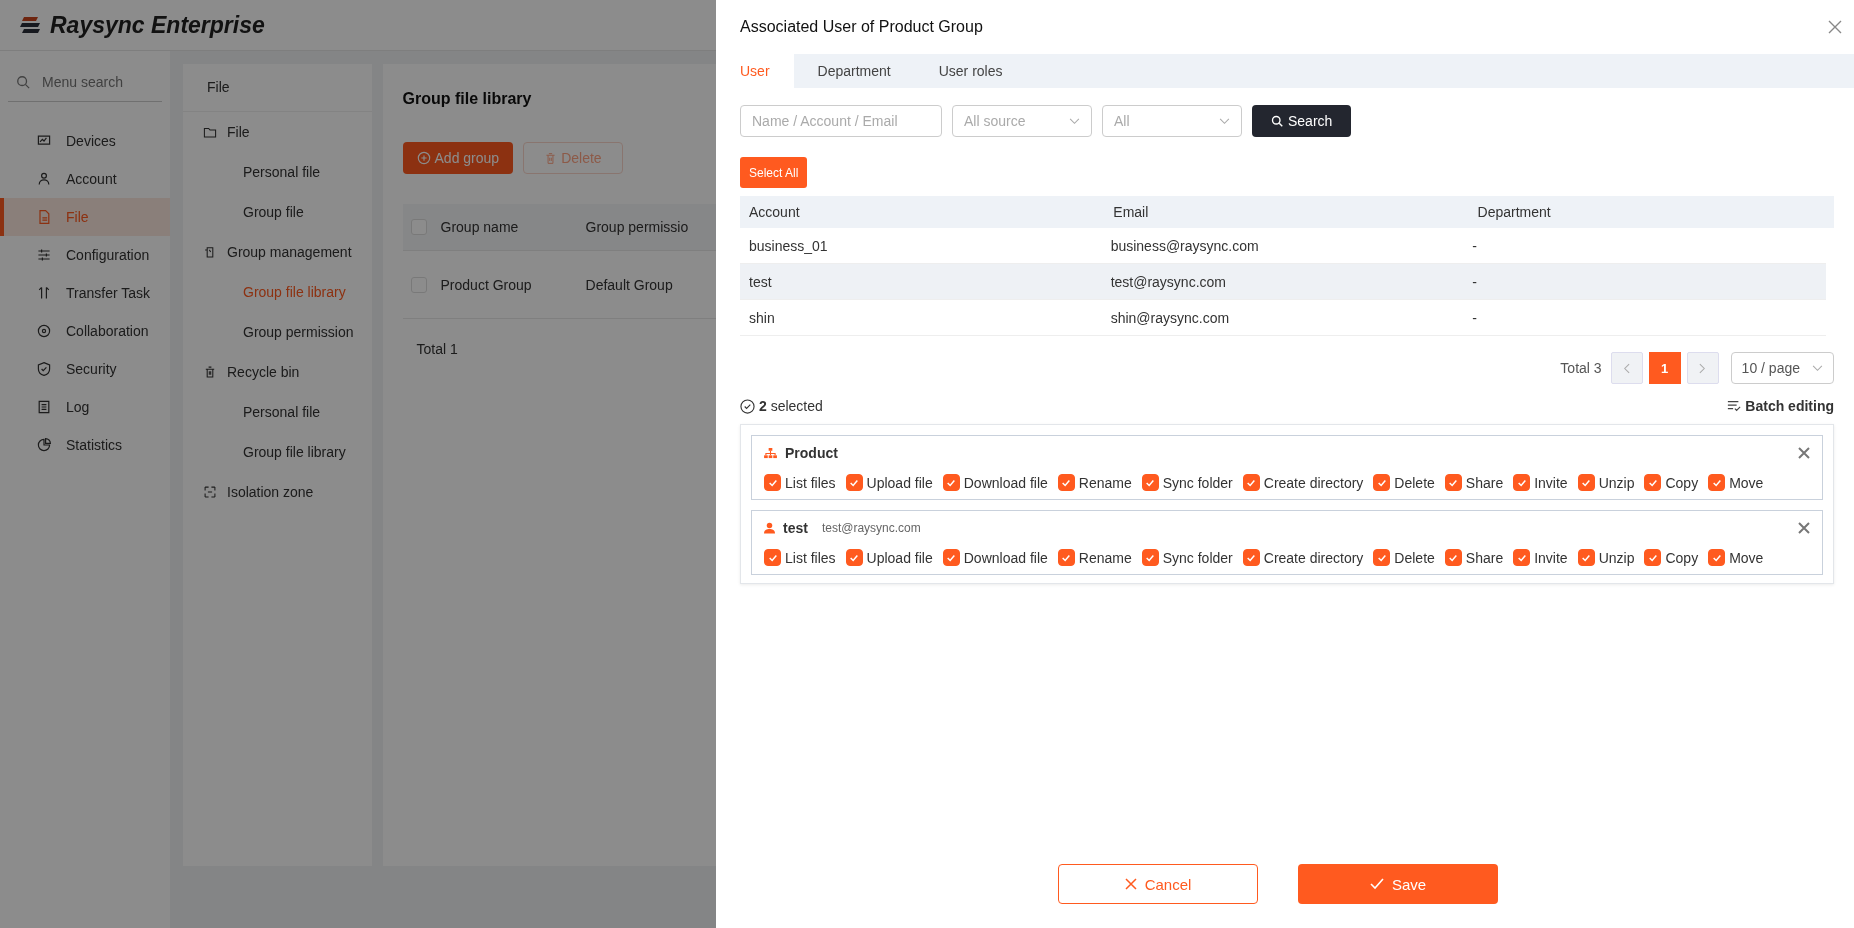 The image size is (1854, 928). I want to click on table-row: shin shin@raysync.com -, so click(1283, 318).